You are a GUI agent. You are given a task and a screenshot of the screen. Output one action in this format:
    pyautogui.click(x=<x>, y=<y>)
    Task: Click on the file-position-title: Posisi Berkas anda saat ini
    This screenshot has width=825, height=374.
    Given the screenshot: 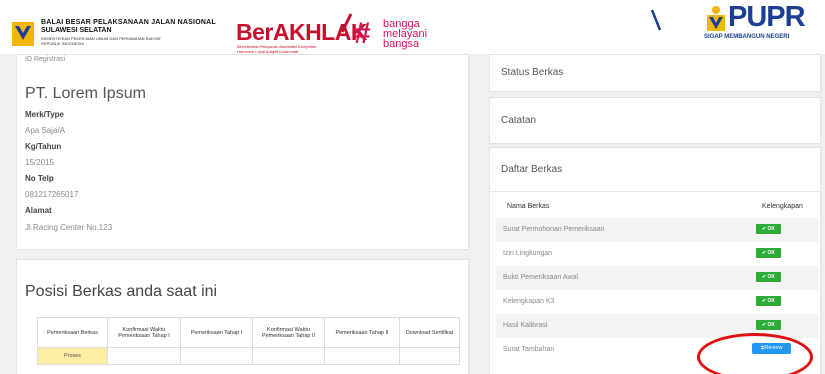 What is the action you would take?
    pyautogui.click(x=121, y=291)
    